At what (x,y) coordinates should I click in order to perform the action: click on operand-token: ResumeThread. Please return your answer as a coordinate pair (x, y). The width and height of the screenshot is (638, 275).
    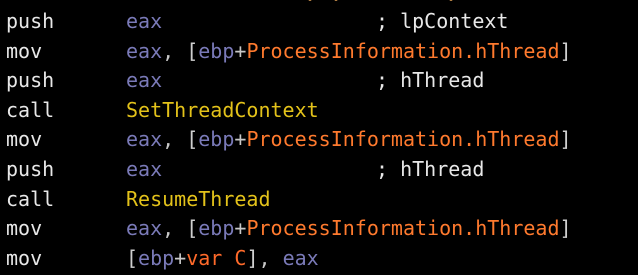
    Looking at the image, I should click on (198, 199).